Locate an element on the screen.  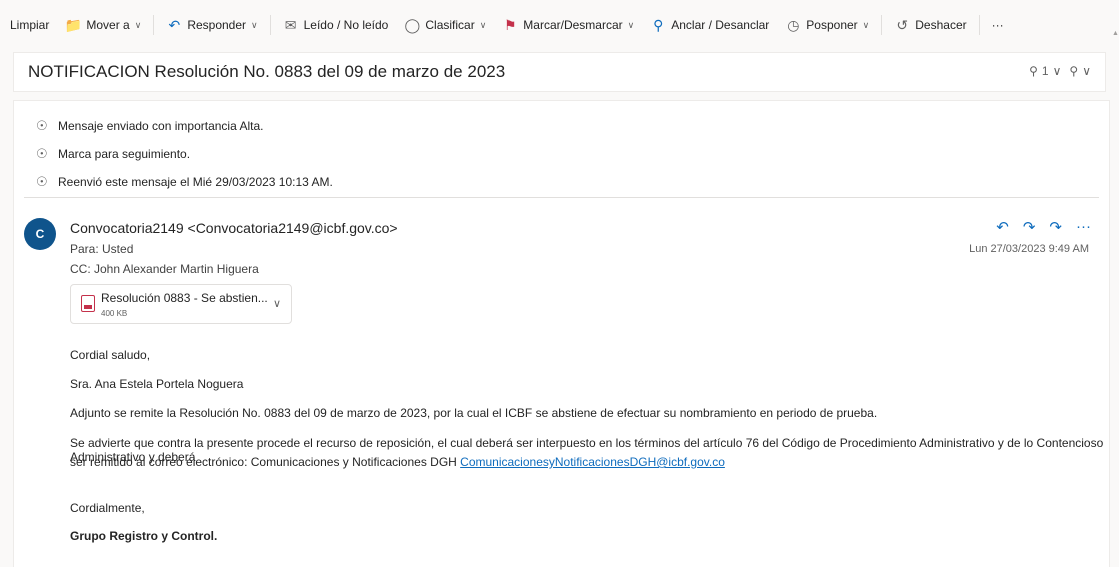
envelope-open-icon: ✉ is located at coordinates (290, 24).